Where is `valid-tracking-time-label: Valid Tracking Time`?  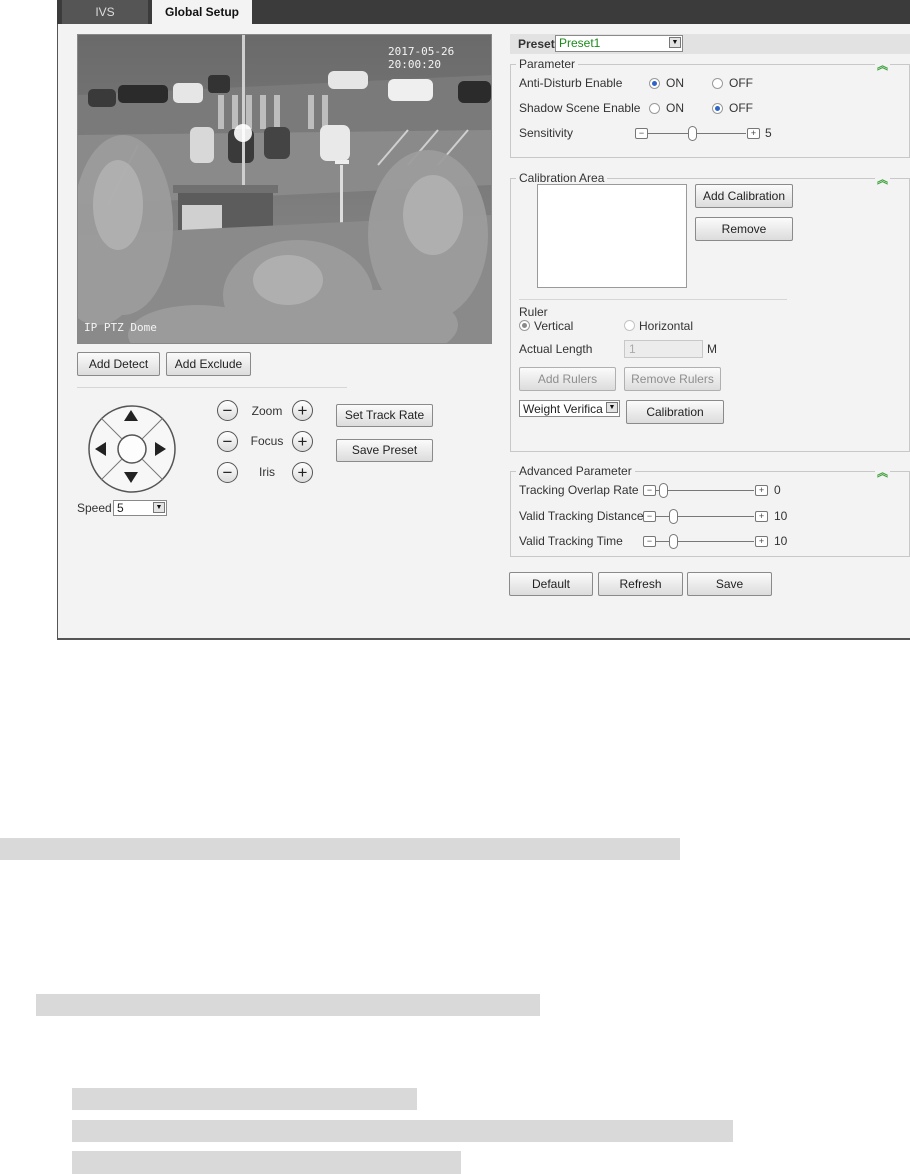 valid-tracking-time-label: Valid Tracking Time is located at coordinates (571, 541).